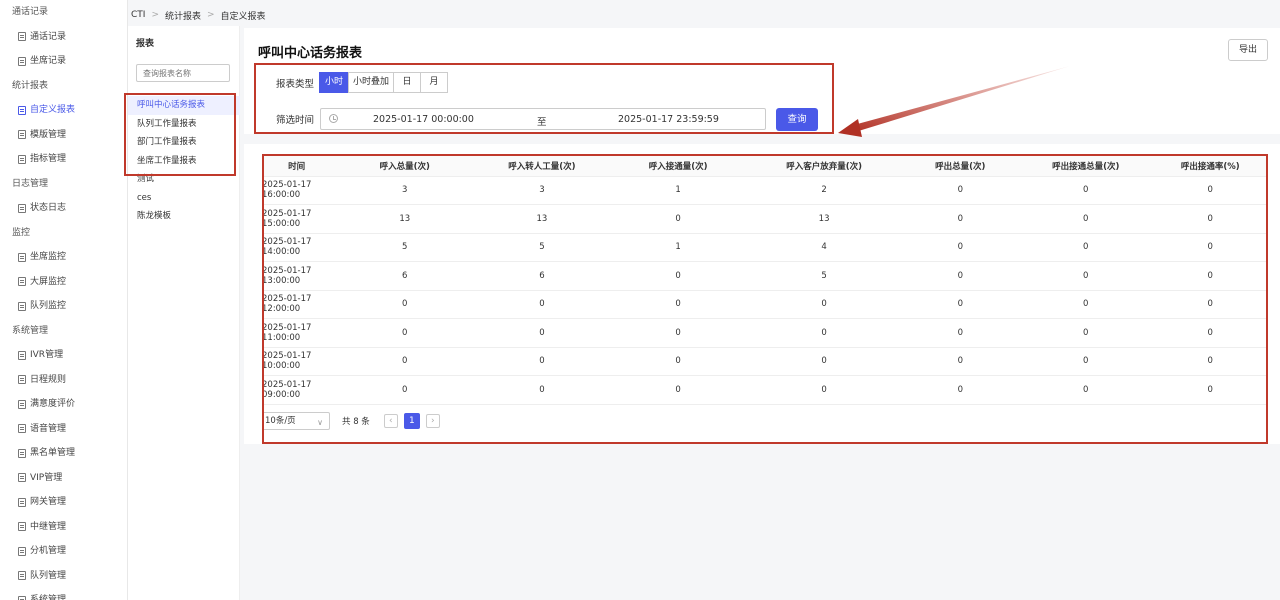  Describe the element at coordinates (542, 276) in the screenshot. I see `table-cell: 6` at that location.